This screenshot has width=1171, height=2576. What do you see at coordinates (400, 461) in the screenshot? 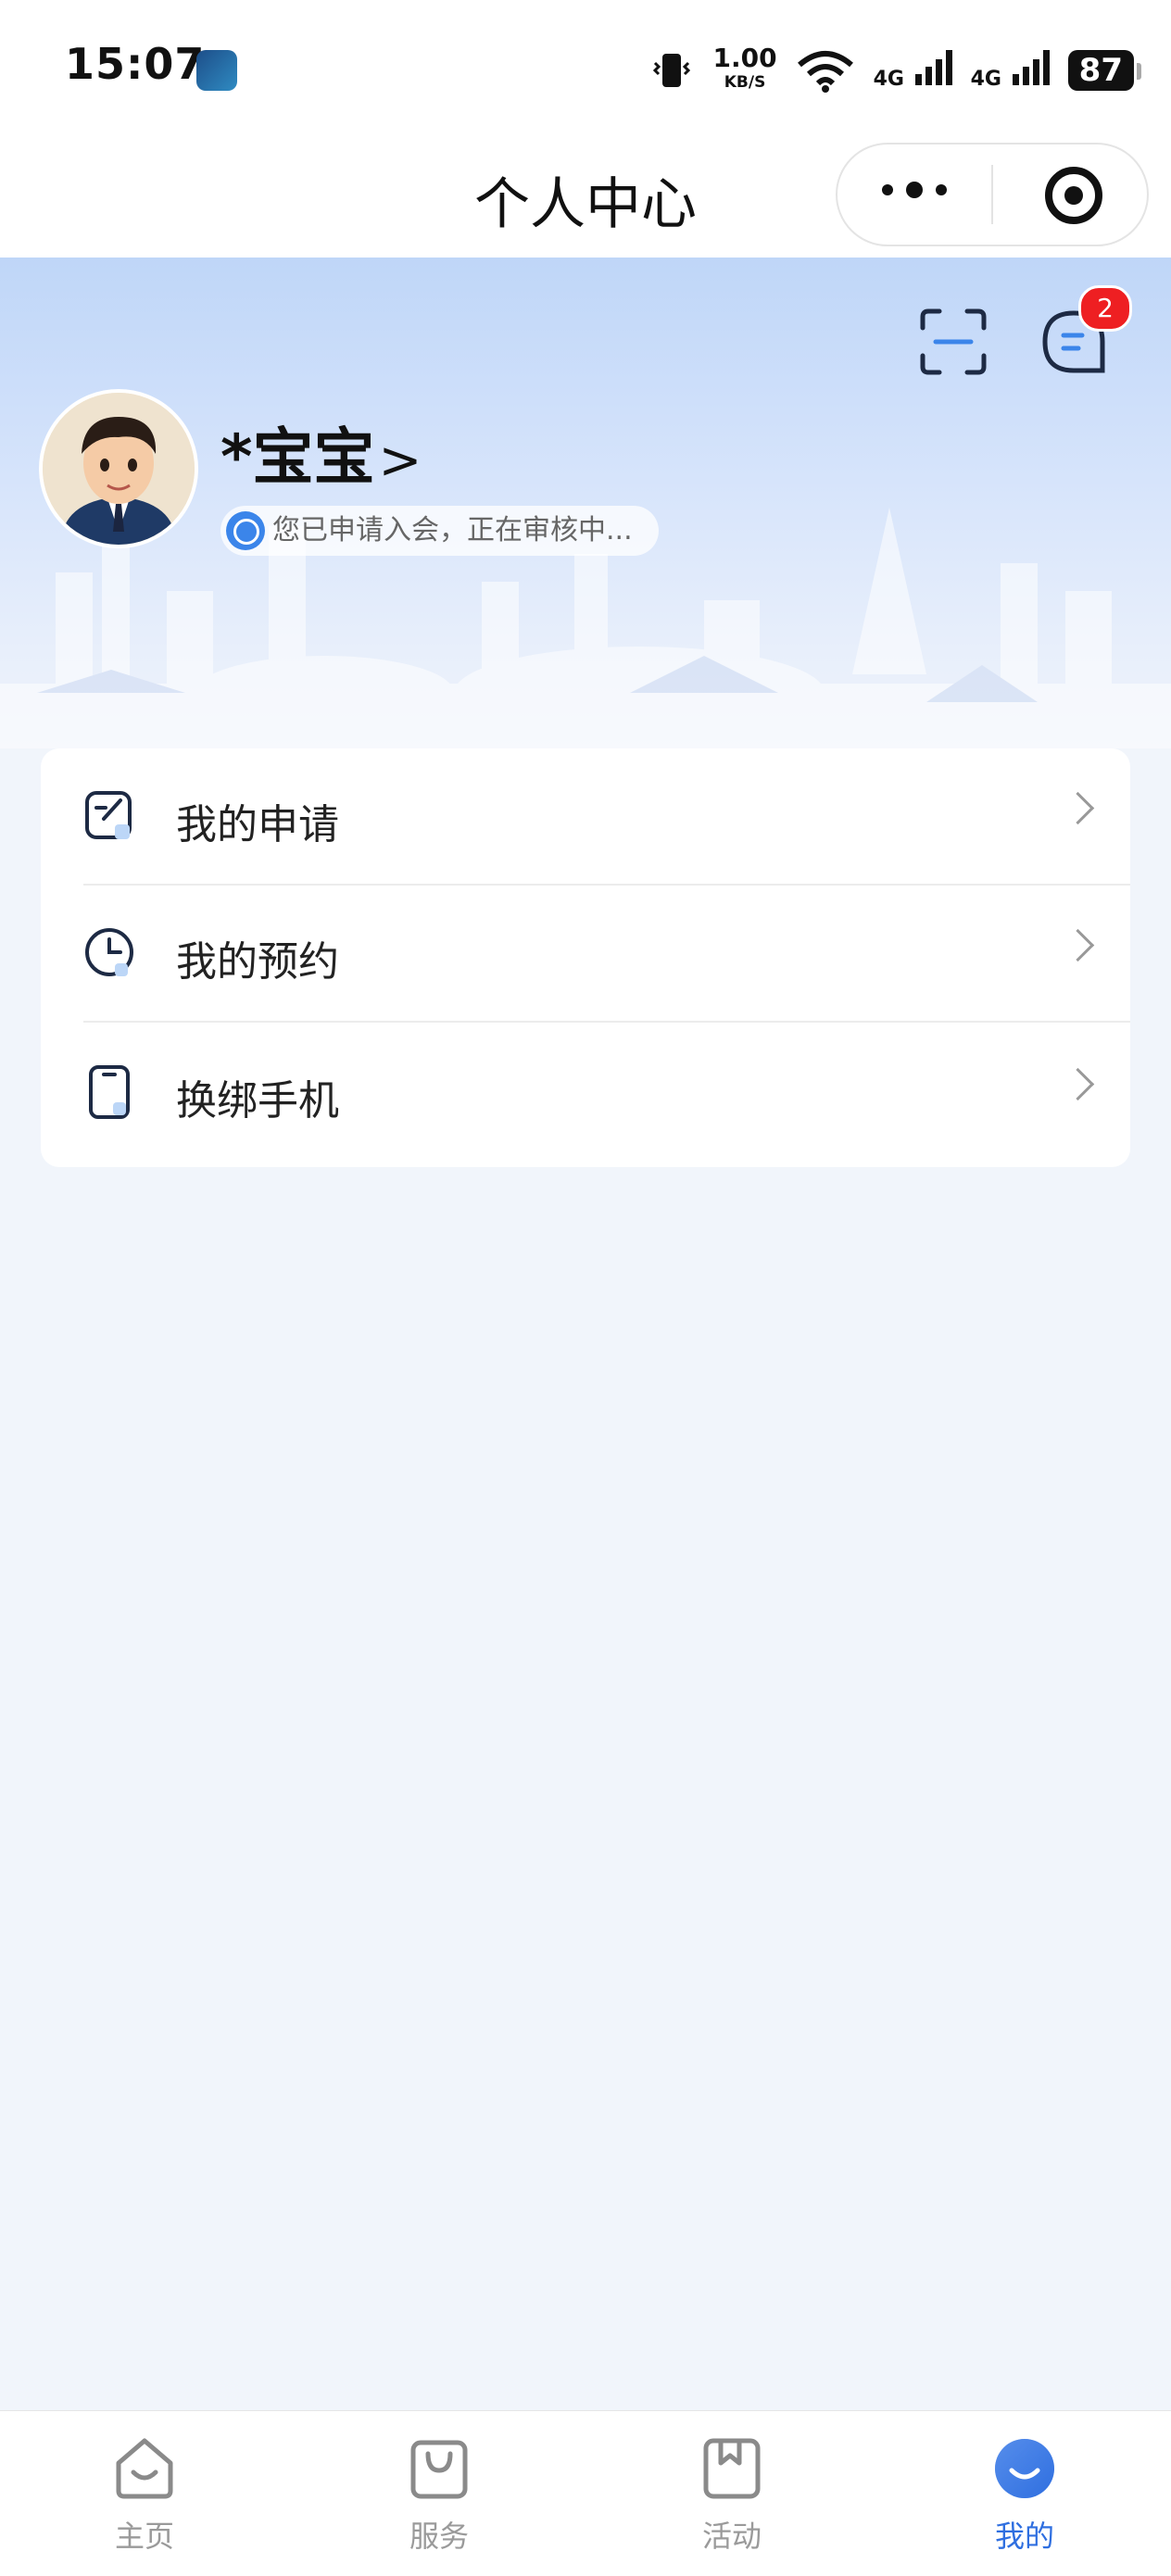
I see `chevron-right-icon: >` at bounding box center [400, 461].